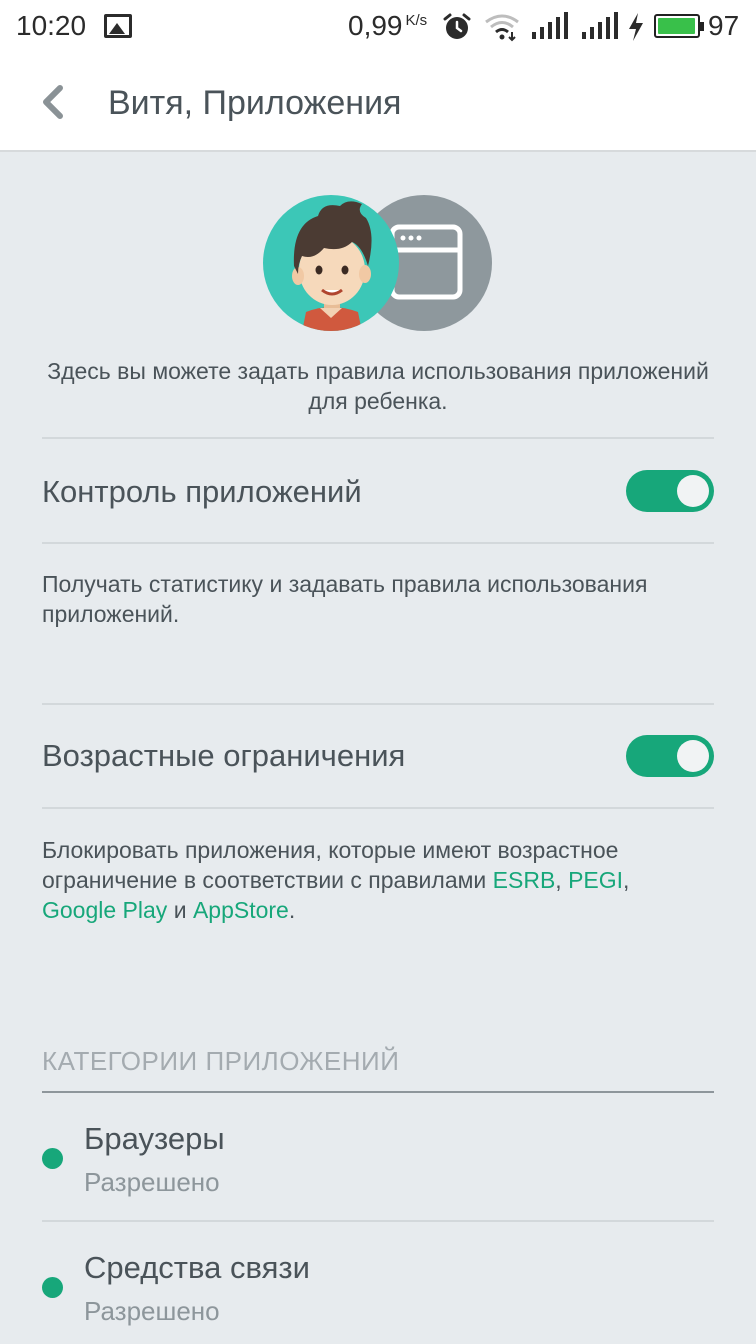 The height and width of the screenshot is (1344, 756). I want to click on battery-icon, so click(679, 26).